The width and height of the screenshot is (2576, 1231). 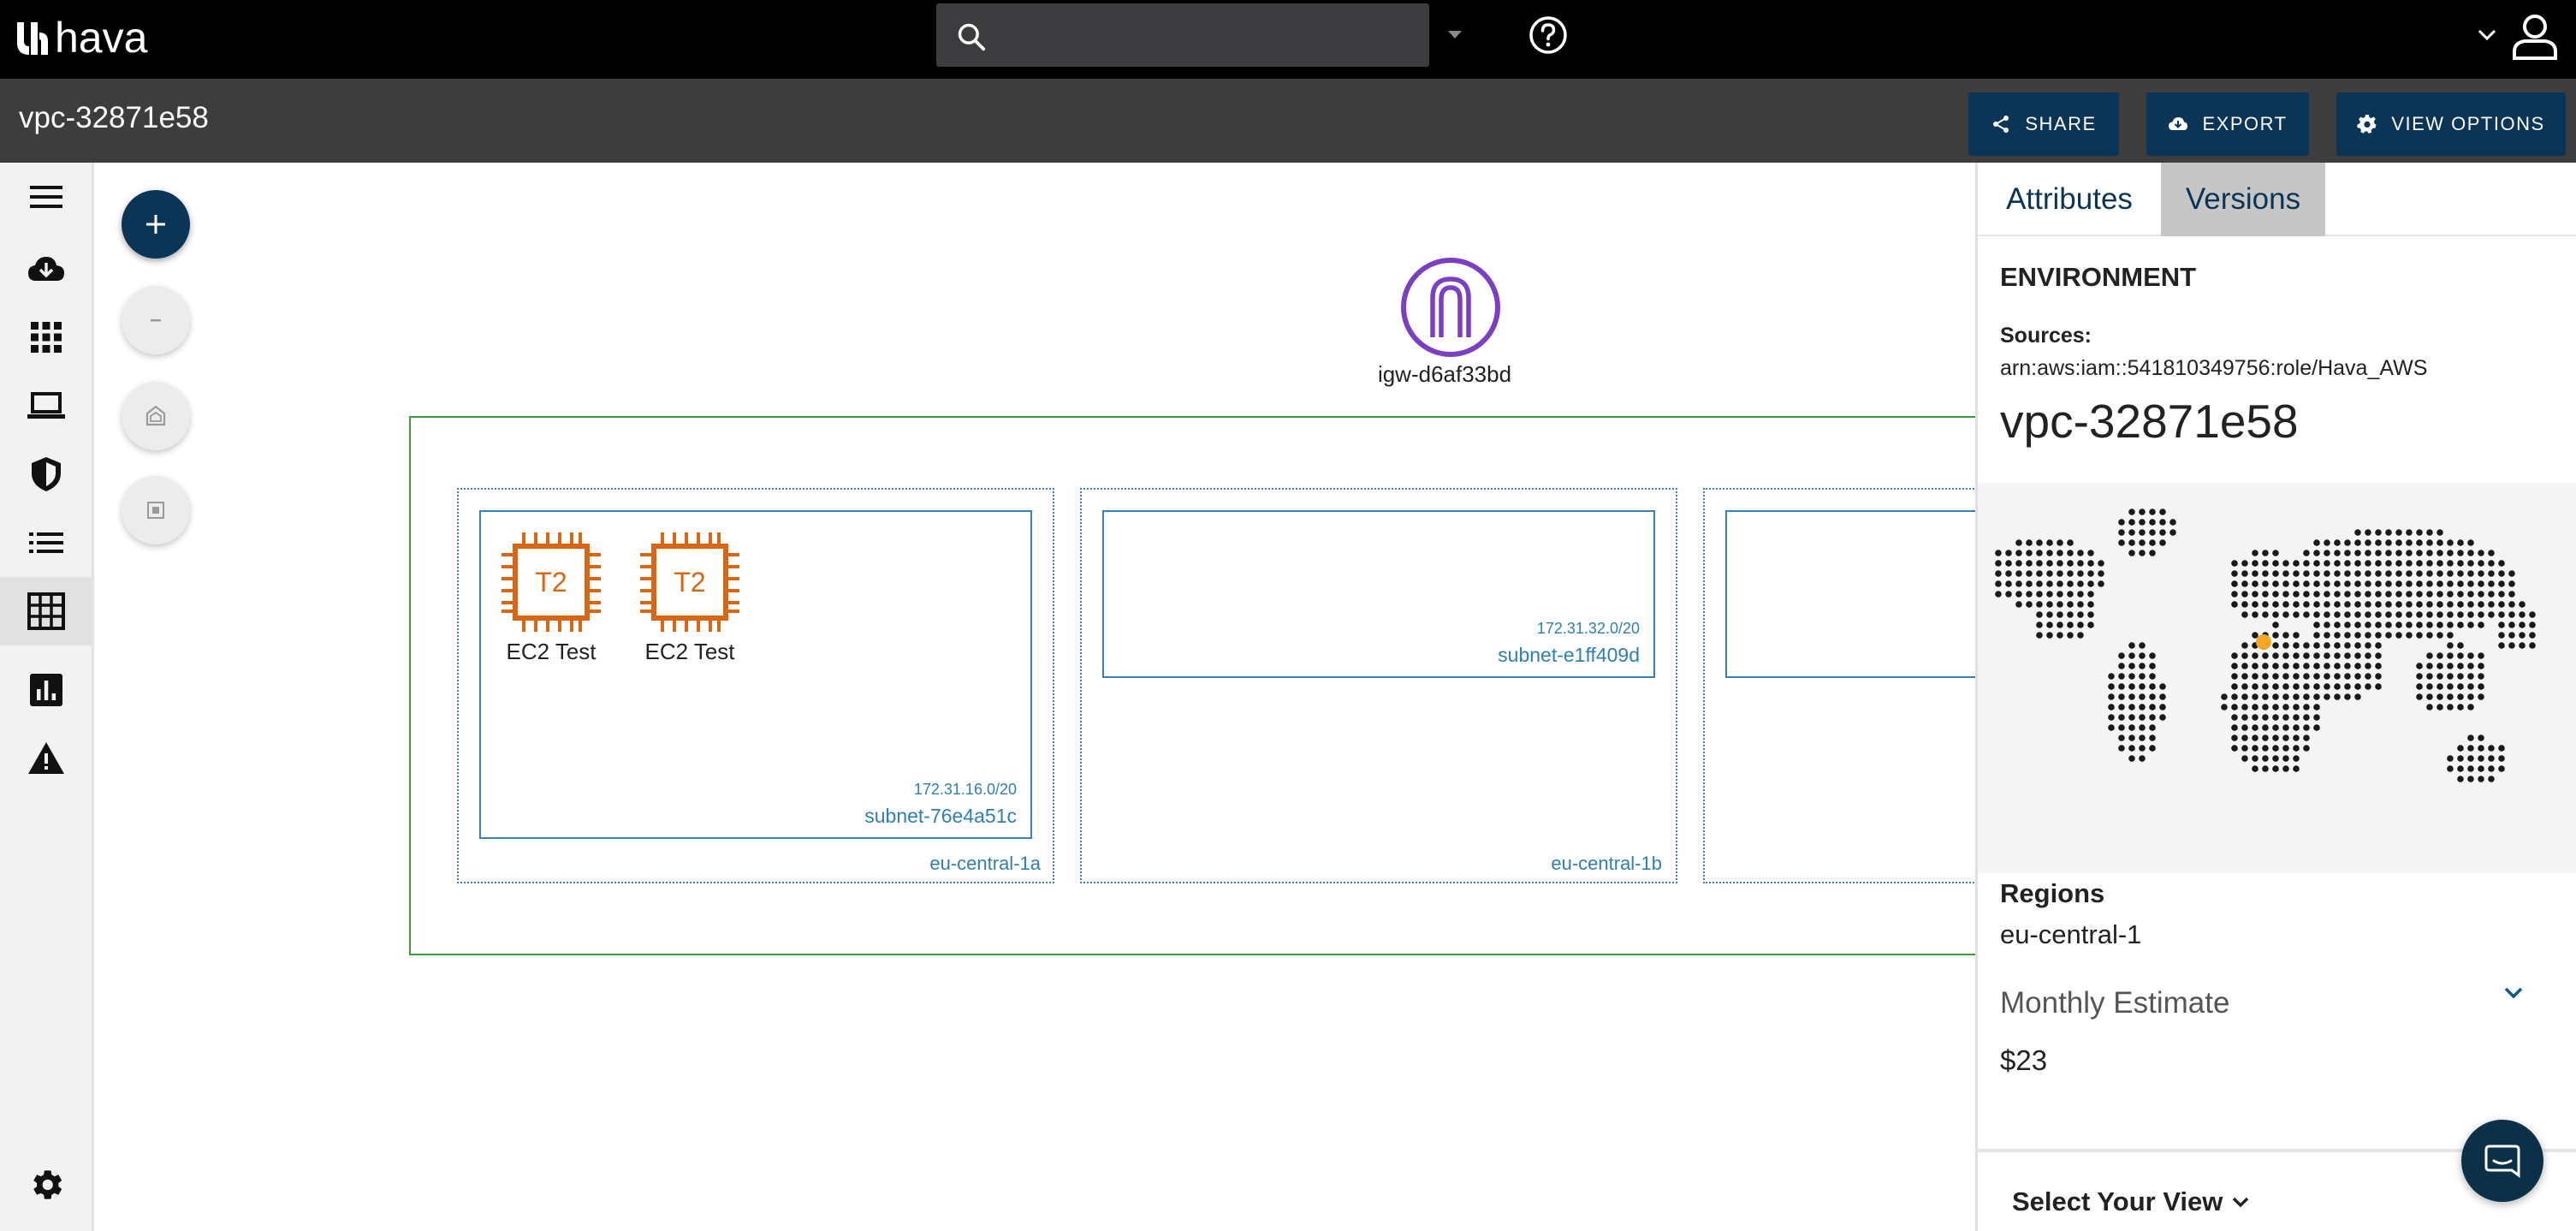 I want to click on help-icon, so click(x=1548, y=35).